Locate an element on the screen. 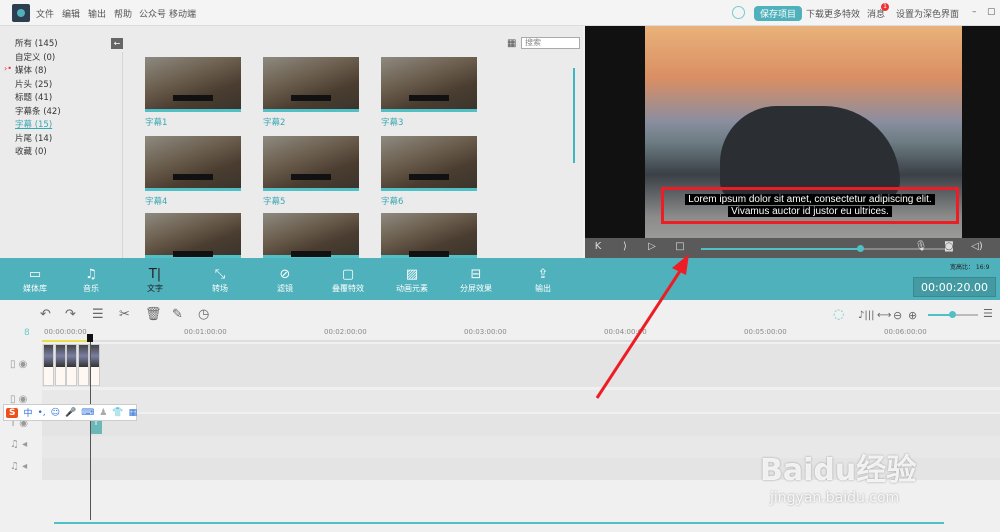 Image resolution: width=1000 pixels, height=532 pixels. annotation-arrow is located at coordinates (642, 326).